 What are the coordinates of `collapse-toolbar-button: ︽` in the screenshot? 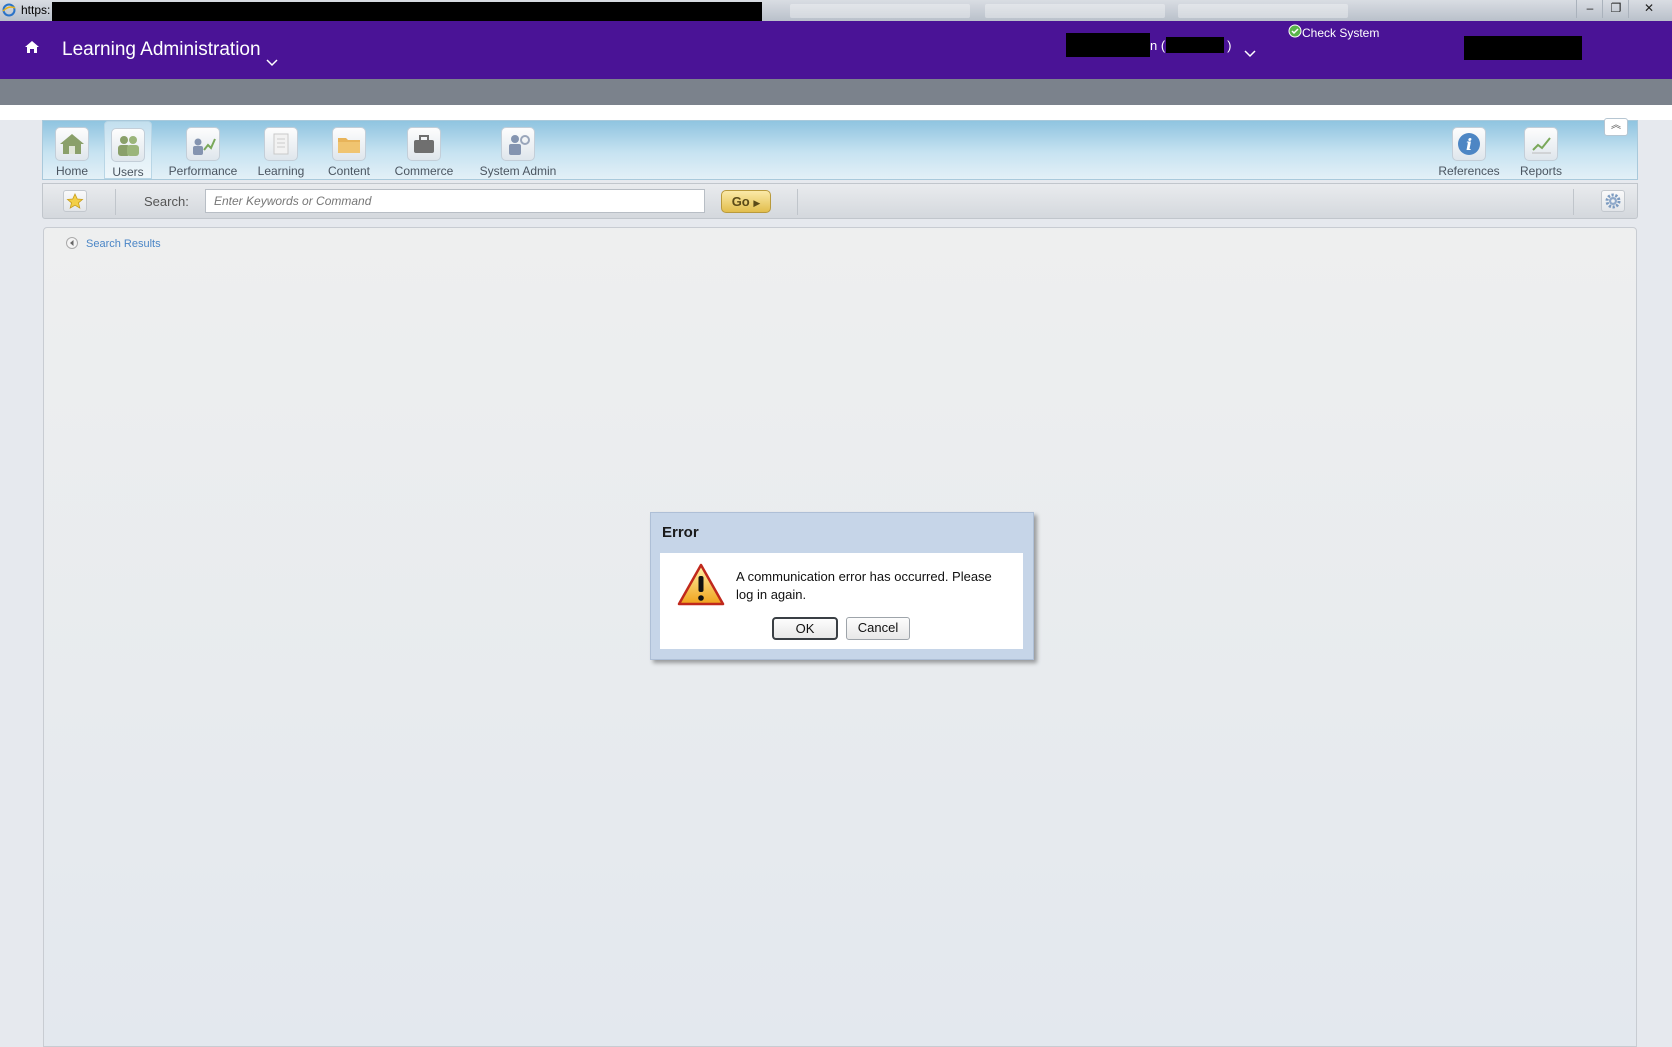 It's located at (1616, 127).